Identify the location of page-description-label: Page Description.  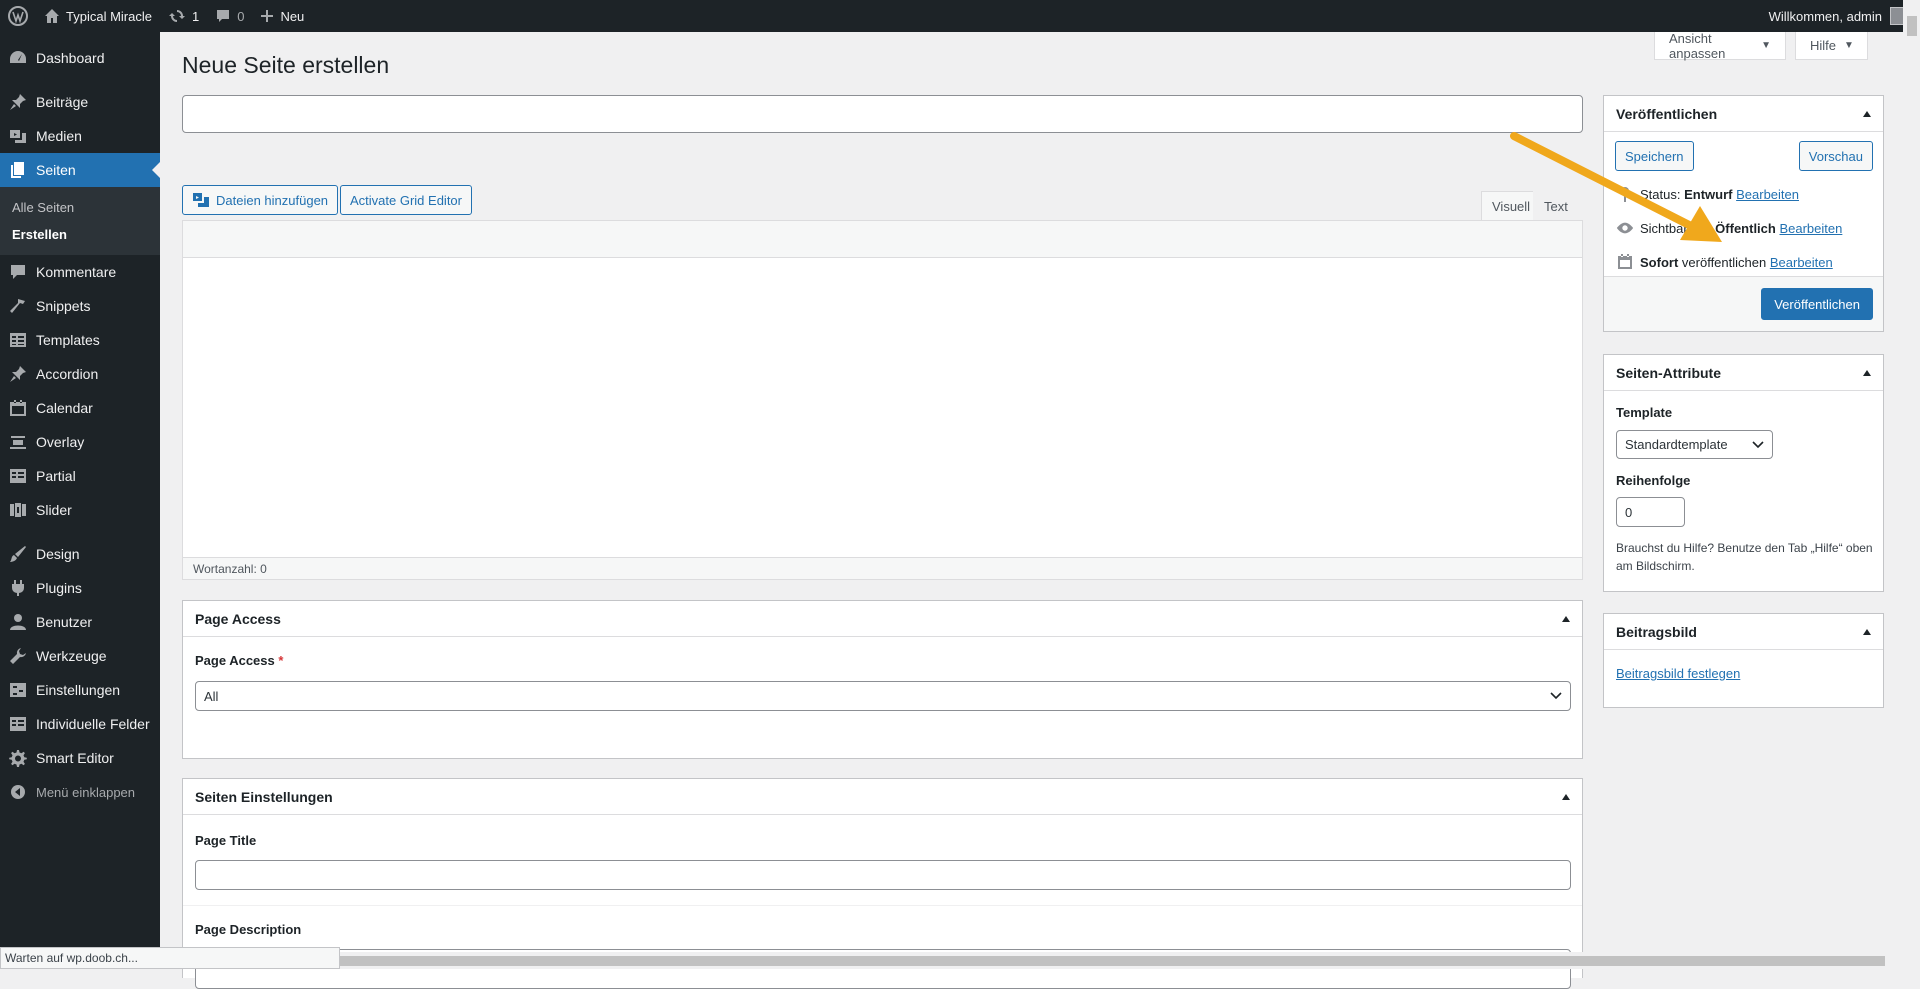
(248, 929).